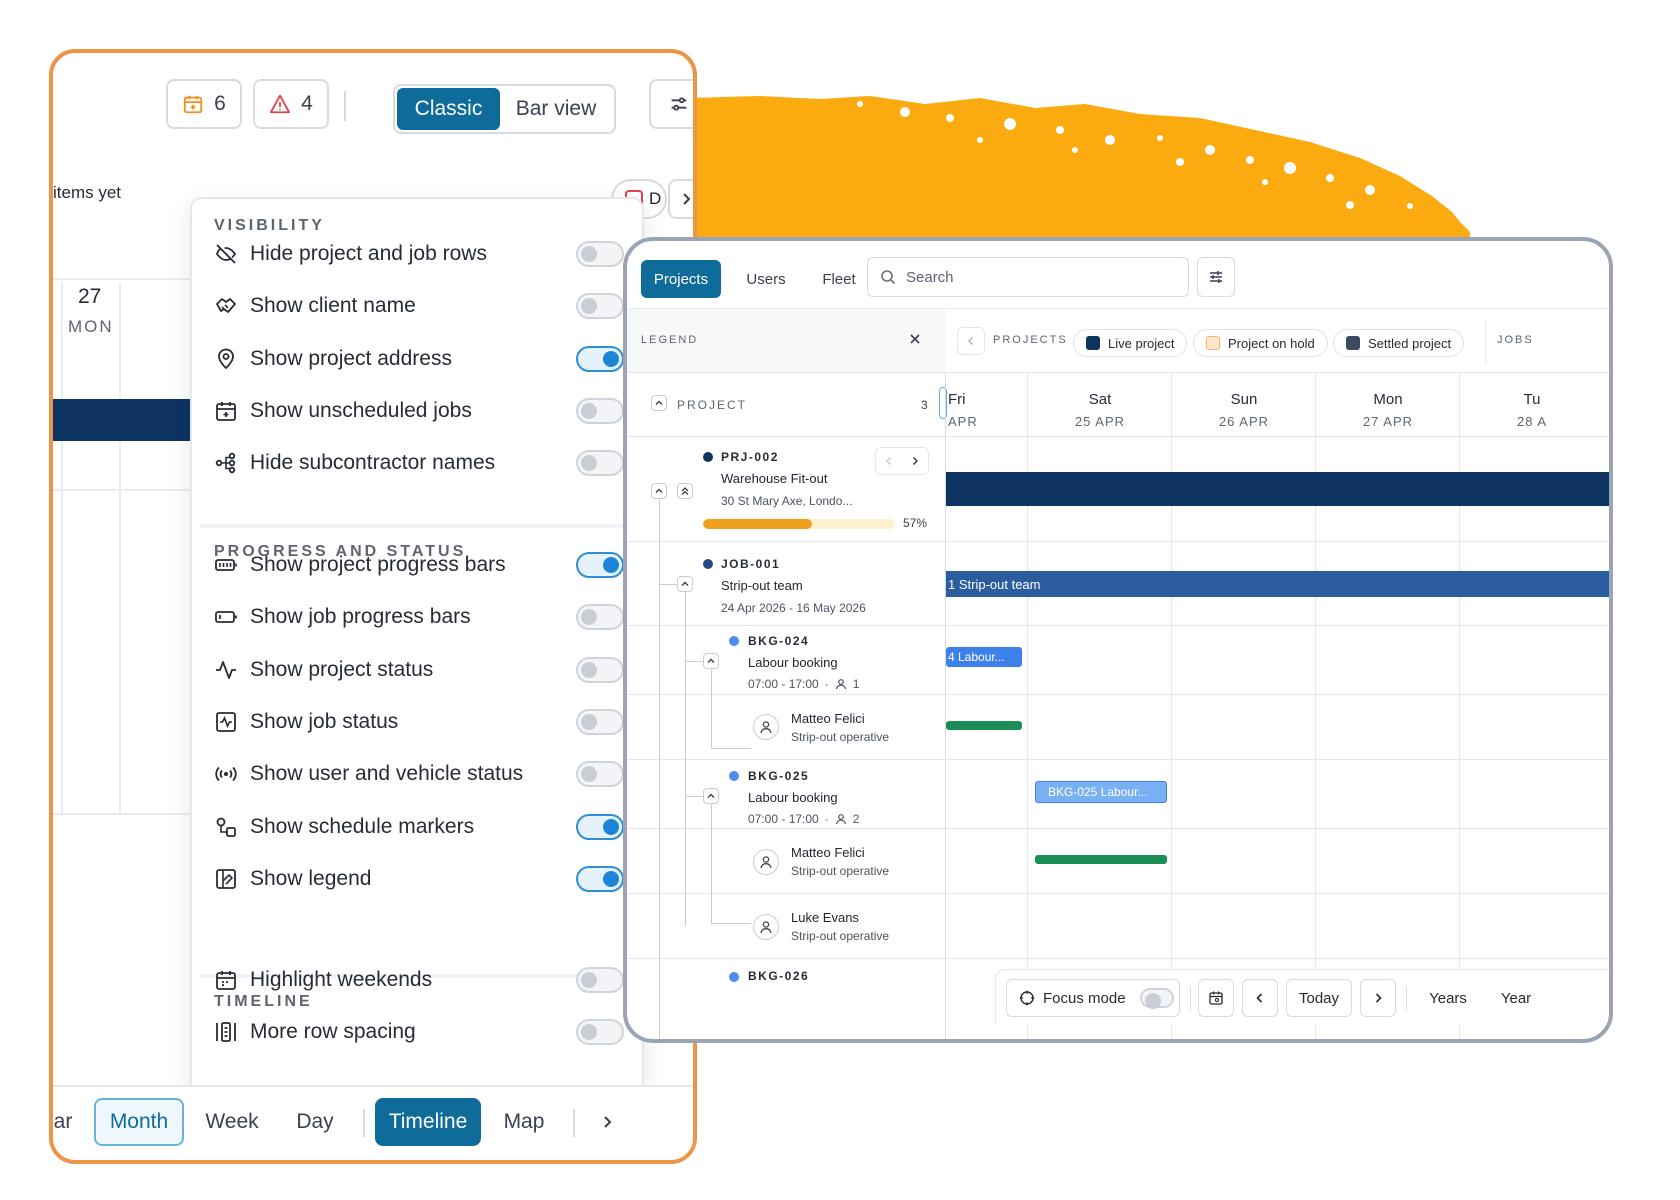 The height and width of the screenshot is (1200, 1680). Describe the element at coordinates (419, 879) in the screenshot. I see `menu-option-progress-6: Show legend` at that location.